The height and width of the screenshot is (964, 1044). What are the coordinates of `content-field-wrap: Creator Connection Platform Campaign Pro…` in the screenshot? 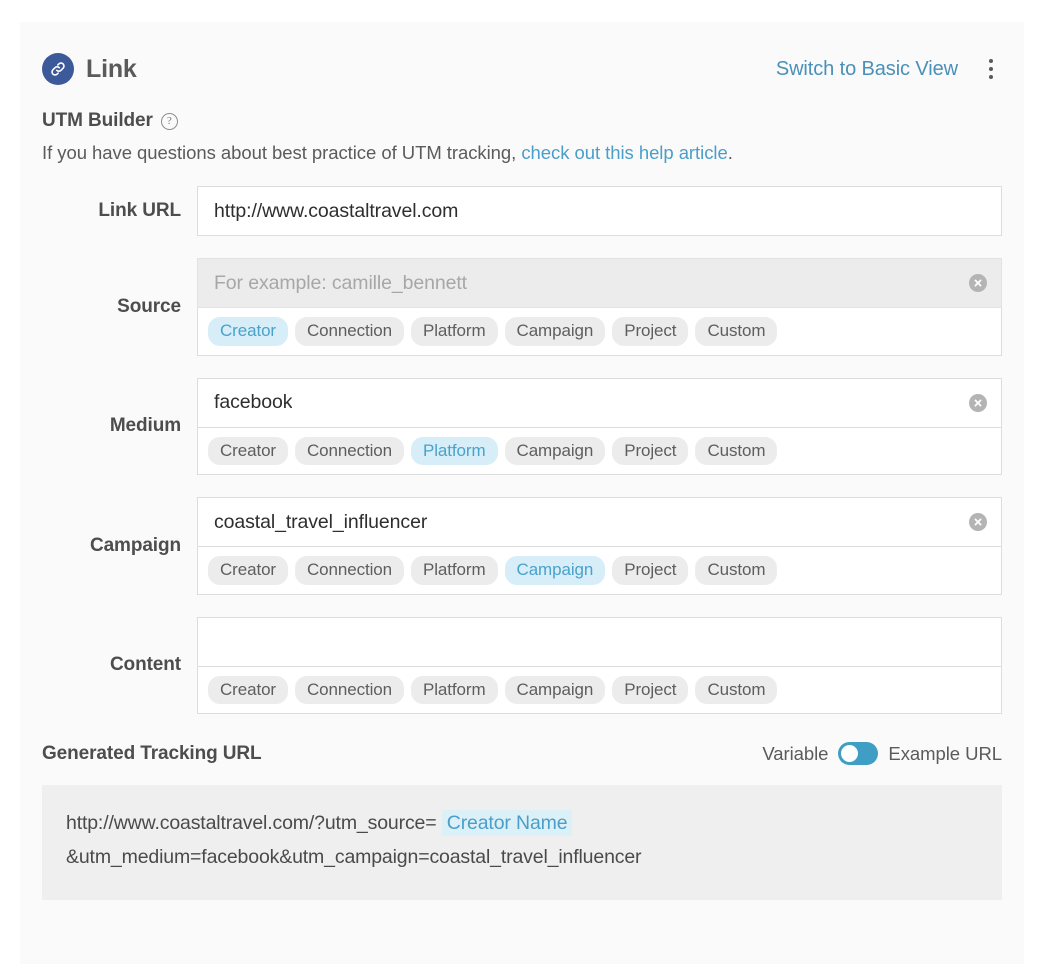 It's located at (599, 665).